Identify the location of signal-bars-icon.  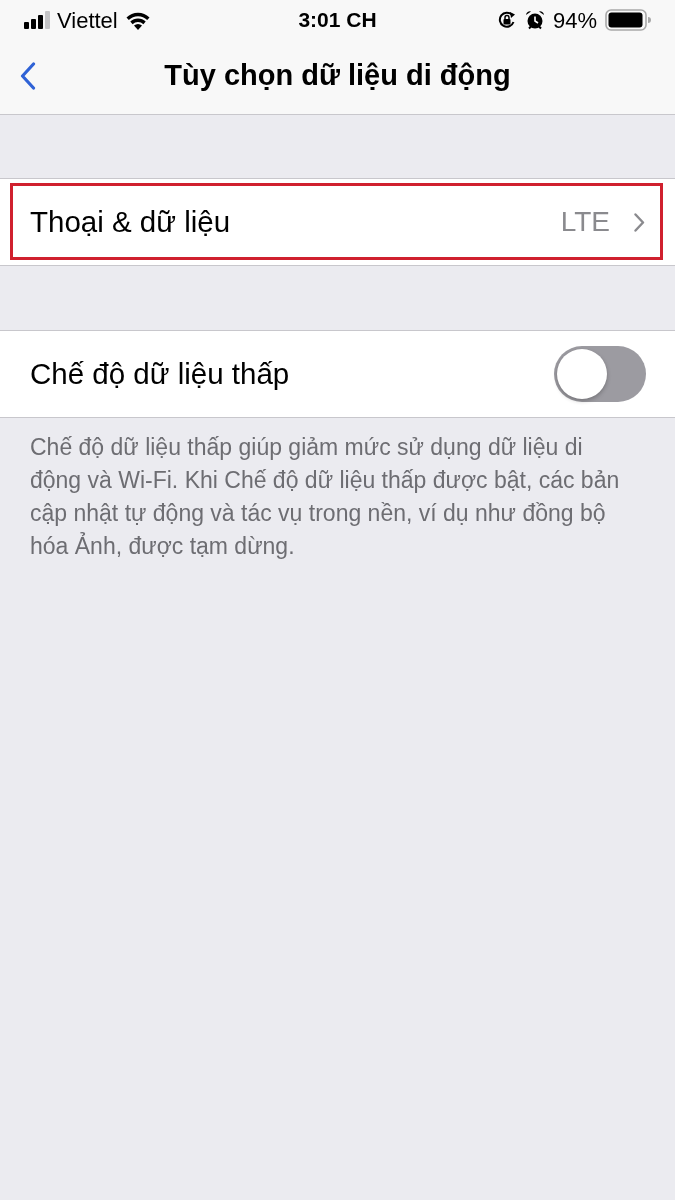
(37, 20).